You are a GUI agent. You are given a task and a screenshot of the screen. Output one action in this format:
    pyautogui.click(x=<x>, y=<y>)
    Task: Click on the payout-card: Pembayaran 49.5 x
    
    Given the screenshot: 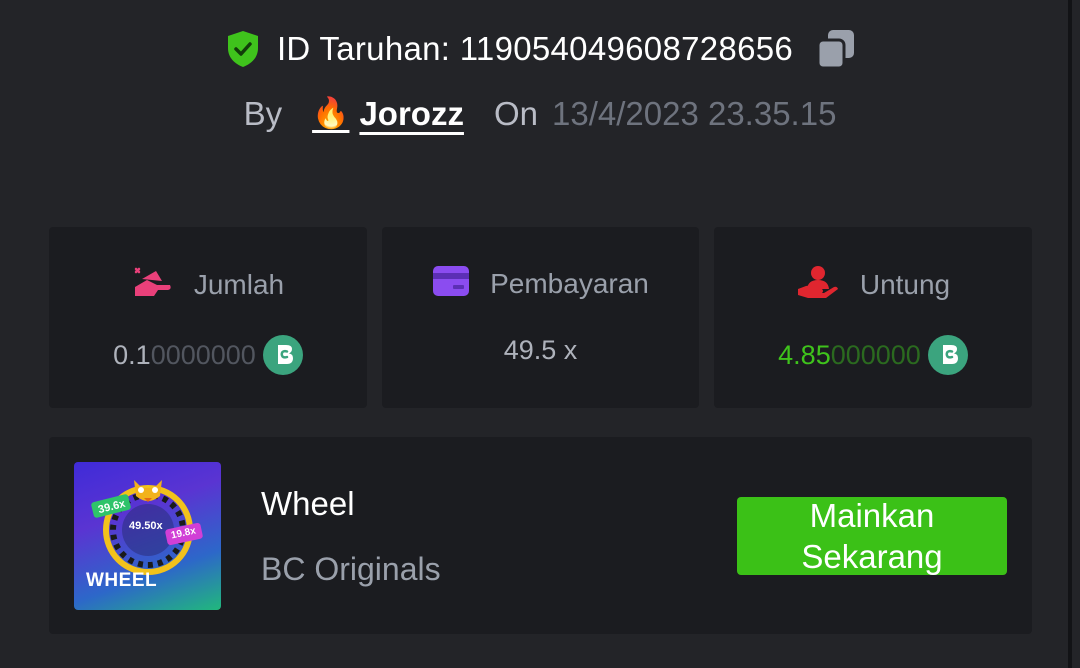 What is the action you would take?
    pyautogui.click(x=540, y=317)
    